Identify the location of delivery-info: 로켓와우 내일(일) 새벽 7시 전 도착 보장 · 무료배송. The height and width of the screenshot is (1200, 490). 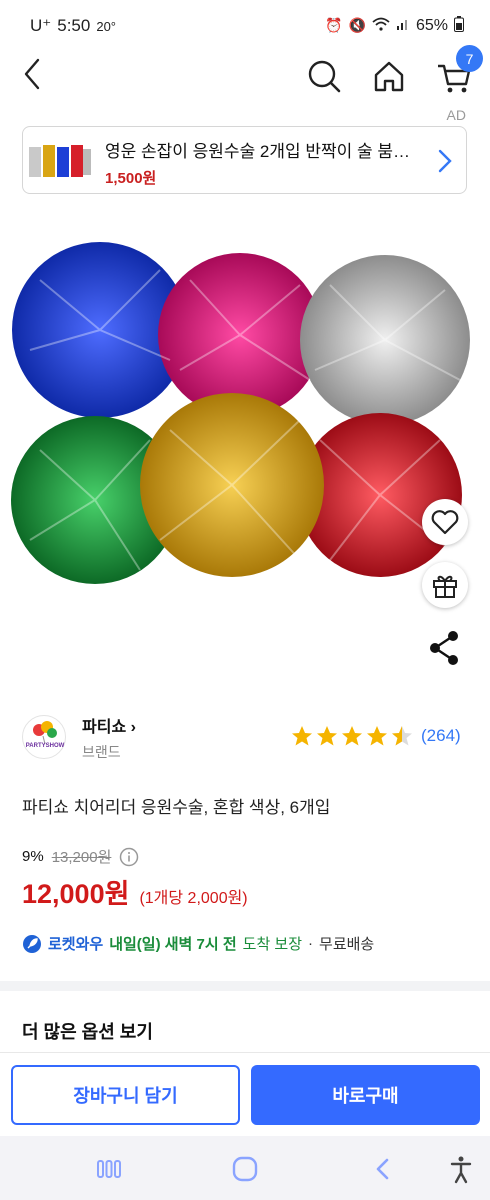
(198, 943).